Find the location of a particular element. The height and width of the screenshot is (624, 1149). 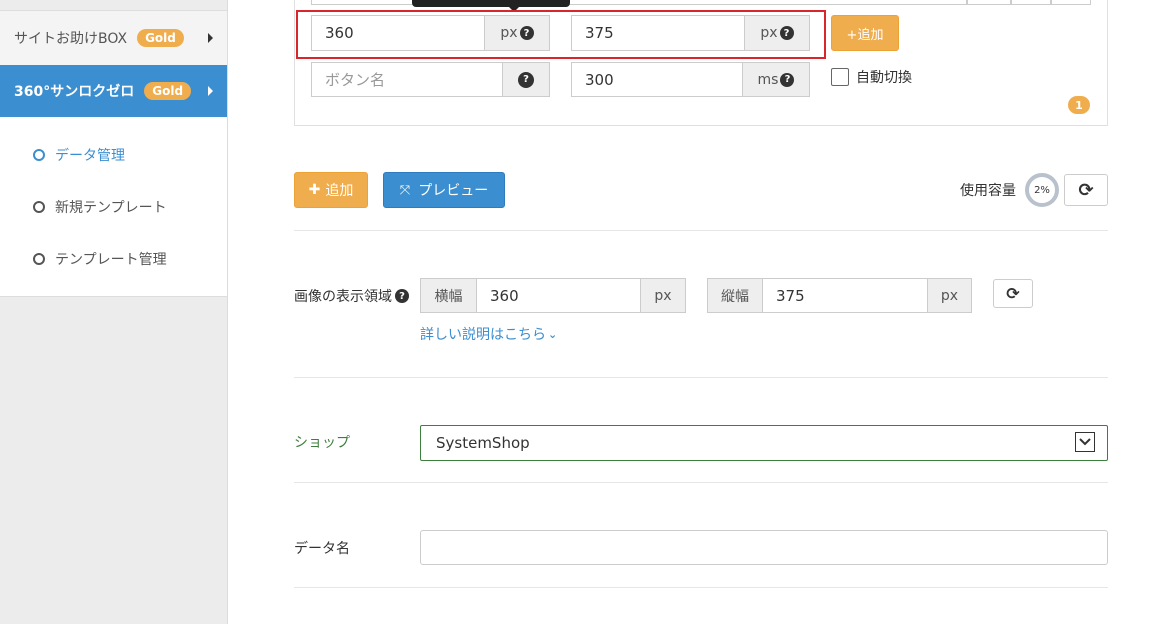

sidebar-subitem-label: データ管理 is located at coordinates (90, 156).